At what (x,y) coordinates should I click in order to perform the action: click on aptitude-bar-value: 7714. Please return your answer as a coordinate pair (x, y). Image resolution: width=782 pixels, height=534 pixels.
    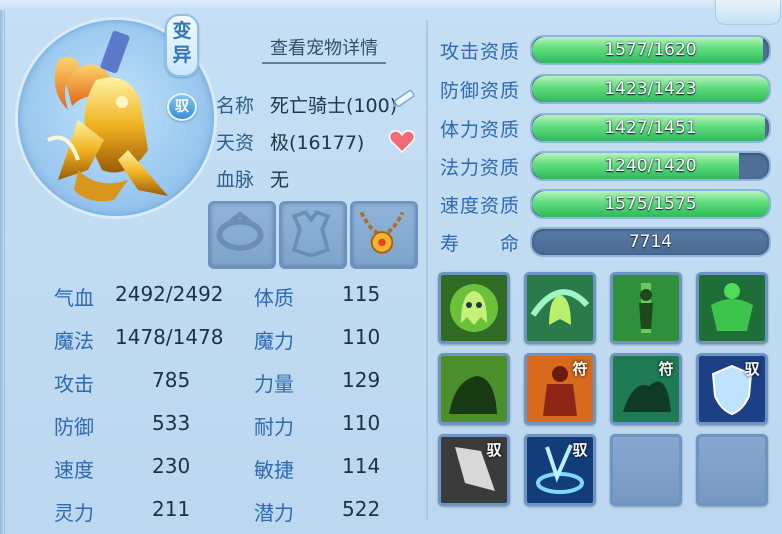
    Looking at the image, I should click on (650, 242).